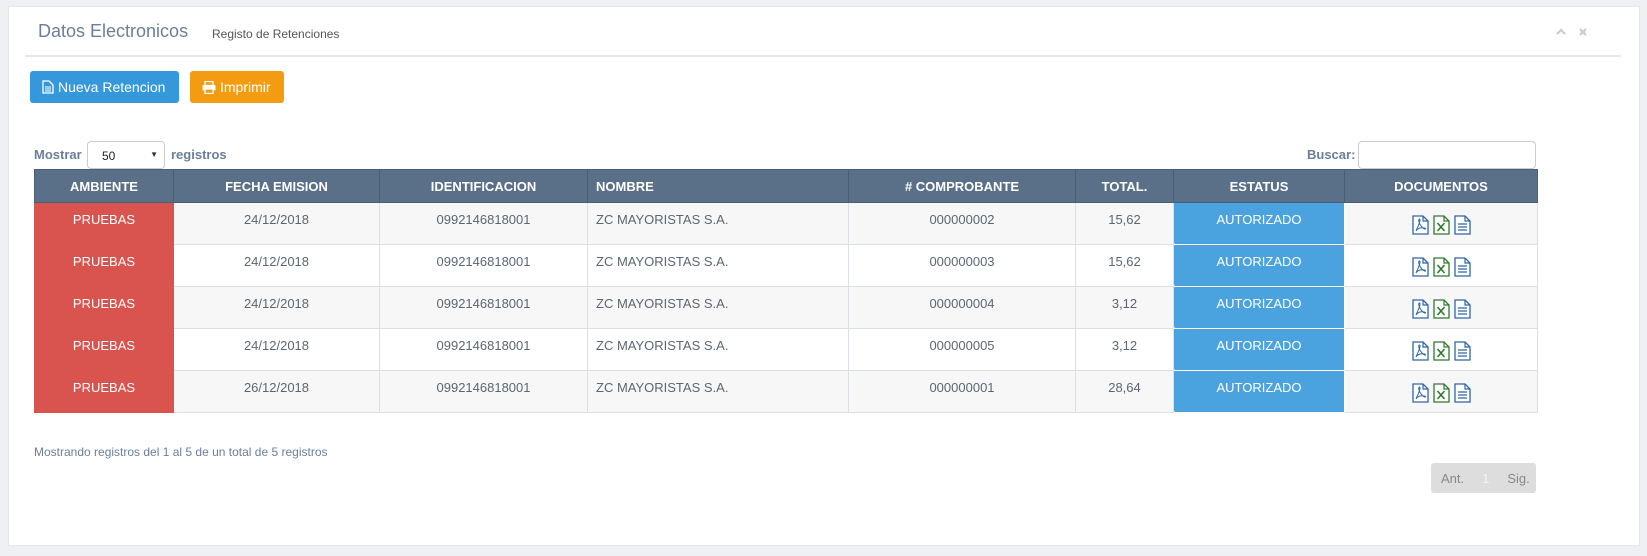 The height and width of the screenshot is (556, 1647). What do you see at coordinates (48, 87) in the screenshot?
I see `file-icon` at bounding box center [48, 87].